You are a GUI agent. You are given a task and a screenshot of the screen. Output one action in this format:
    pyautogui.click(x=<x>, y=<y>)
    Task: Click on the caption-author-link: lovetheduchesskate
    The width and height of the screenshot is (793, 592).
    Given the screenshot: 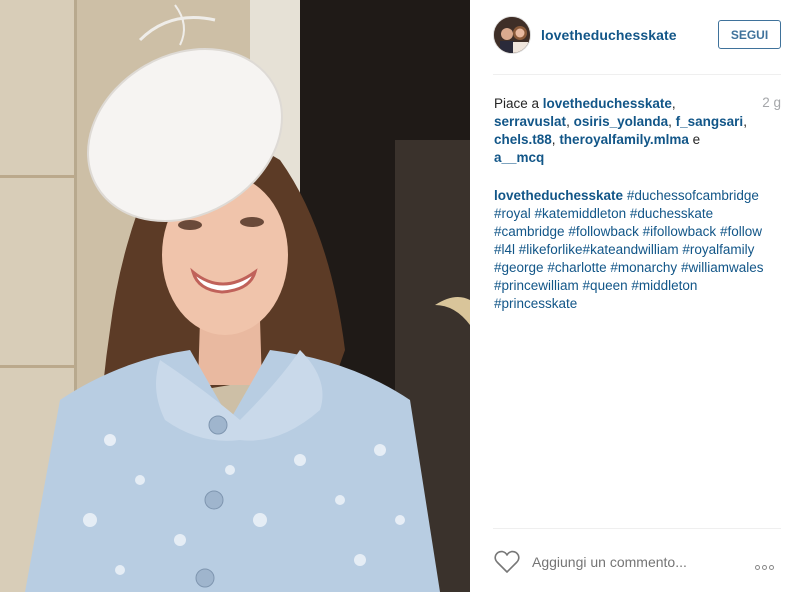 What is the action you would take?
    pyautogui.click(x=558, y=195)
    